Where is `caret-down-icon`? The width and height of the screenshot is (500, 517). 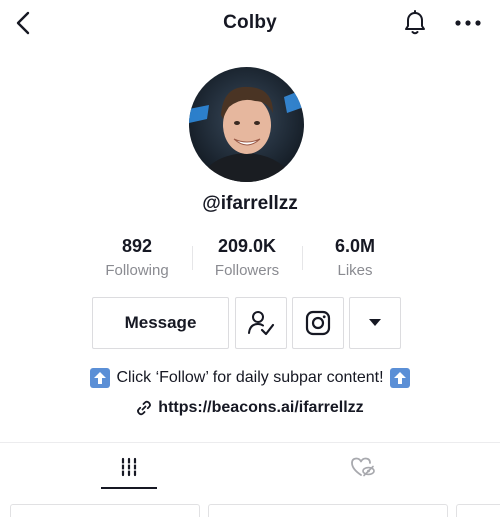
caret-down-icon is located at coordinates (375, 322).